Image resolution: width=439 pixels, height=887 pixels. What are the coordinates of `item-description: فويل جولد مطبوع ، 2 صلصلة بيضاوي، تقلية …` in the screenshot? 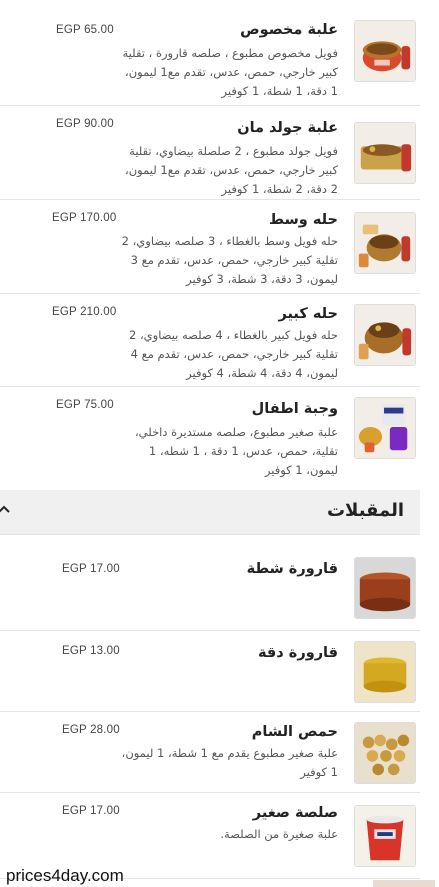 It's located at (231, 170).